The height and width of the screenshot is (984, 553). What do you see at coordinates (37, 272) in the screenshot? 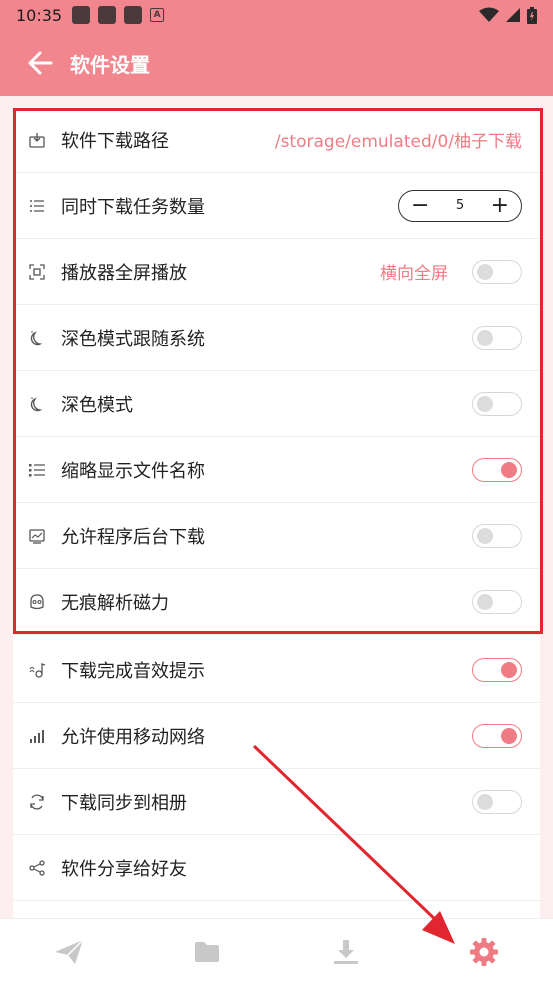
I see `fullscreen-icon` at bounding box center [37, 272].